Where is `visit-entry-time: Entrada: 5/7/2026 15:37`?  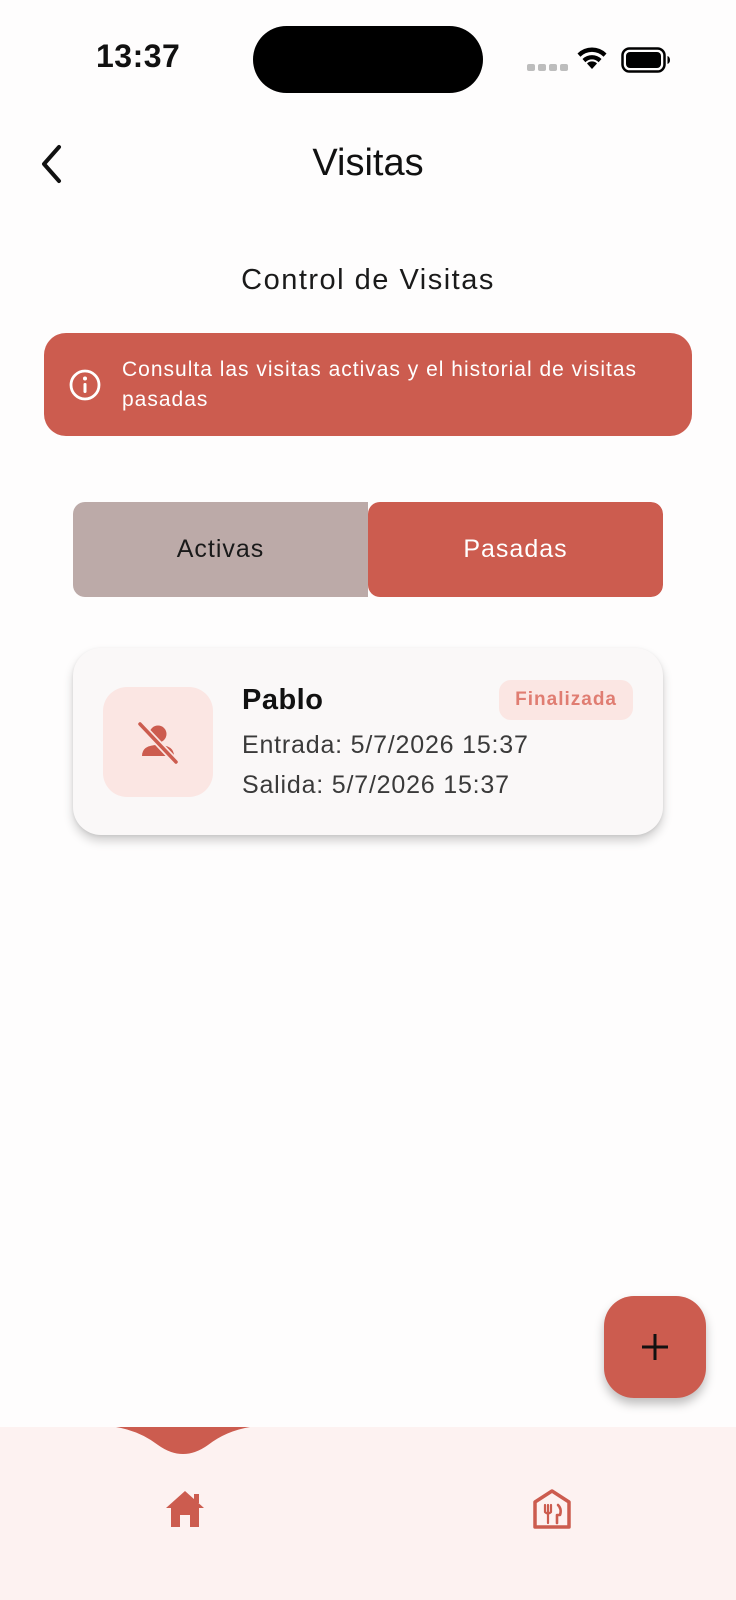
visit-entry-time: Entrada: 5/7/2026 15:37 is located at coordinates (385, 745).